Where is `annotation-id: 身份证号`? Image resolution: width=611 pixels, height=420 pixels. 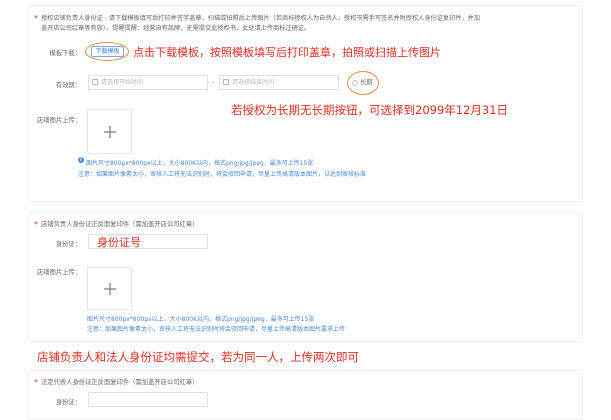 annotation-id: 身份证号 is located at coordinates (119, 242).